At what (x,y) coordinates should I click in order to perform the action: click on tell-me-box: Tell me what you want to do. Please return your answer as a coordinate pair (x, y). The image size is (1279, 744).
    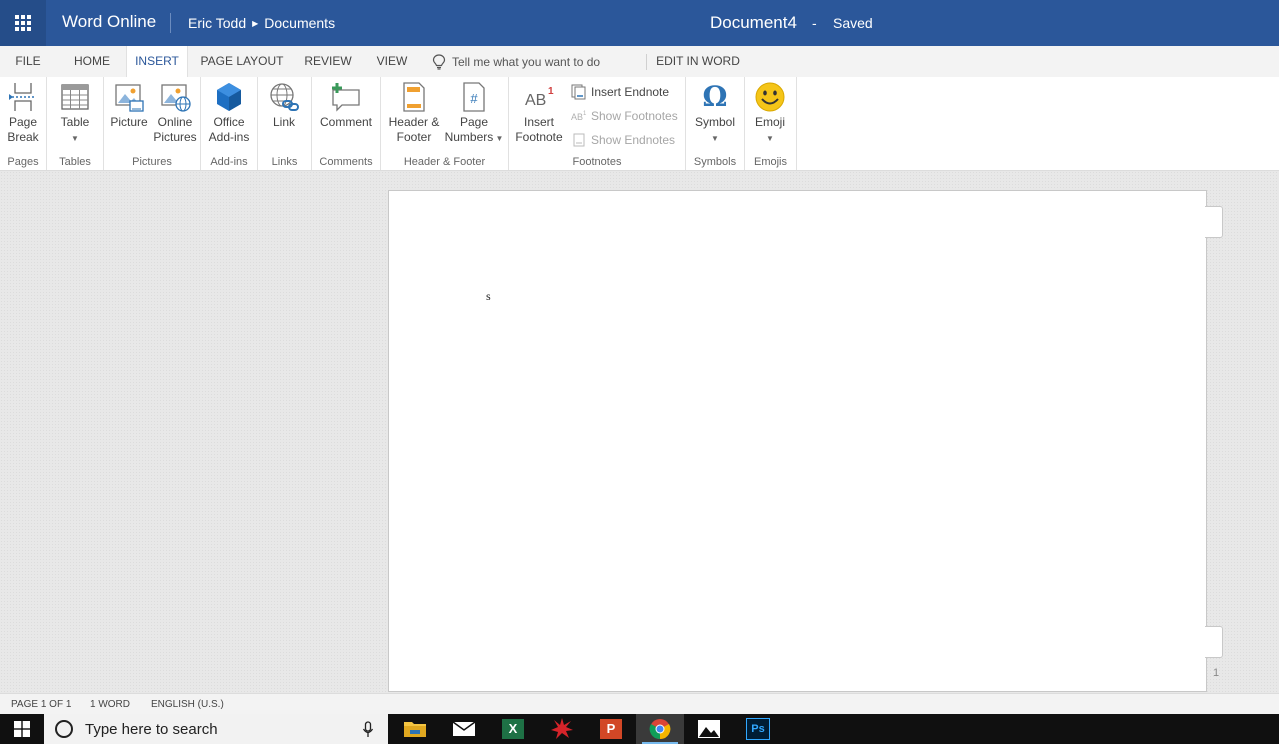
    Looking at the image, I should click on (516, 61).